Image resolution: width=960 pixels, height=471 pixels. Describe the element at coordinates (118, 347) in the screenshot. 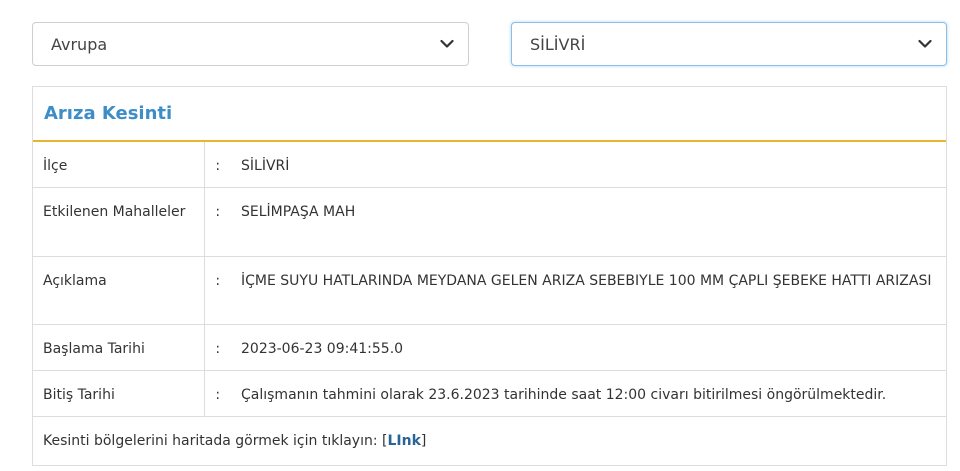

I see `row-label: Başlama Tarihi` at that location.